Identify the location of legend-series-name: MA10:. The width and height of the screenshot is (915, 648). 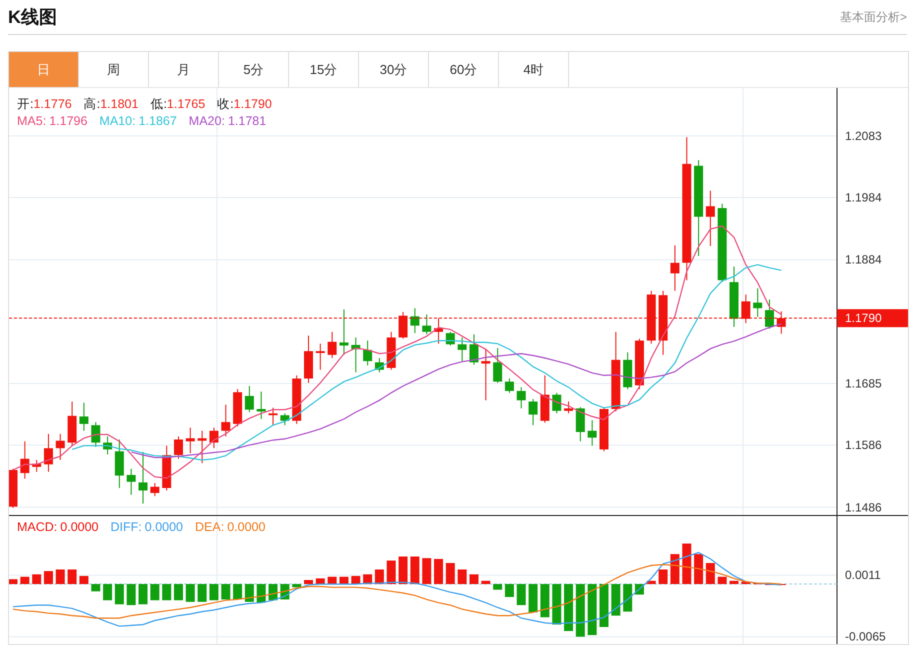
(117, 121).